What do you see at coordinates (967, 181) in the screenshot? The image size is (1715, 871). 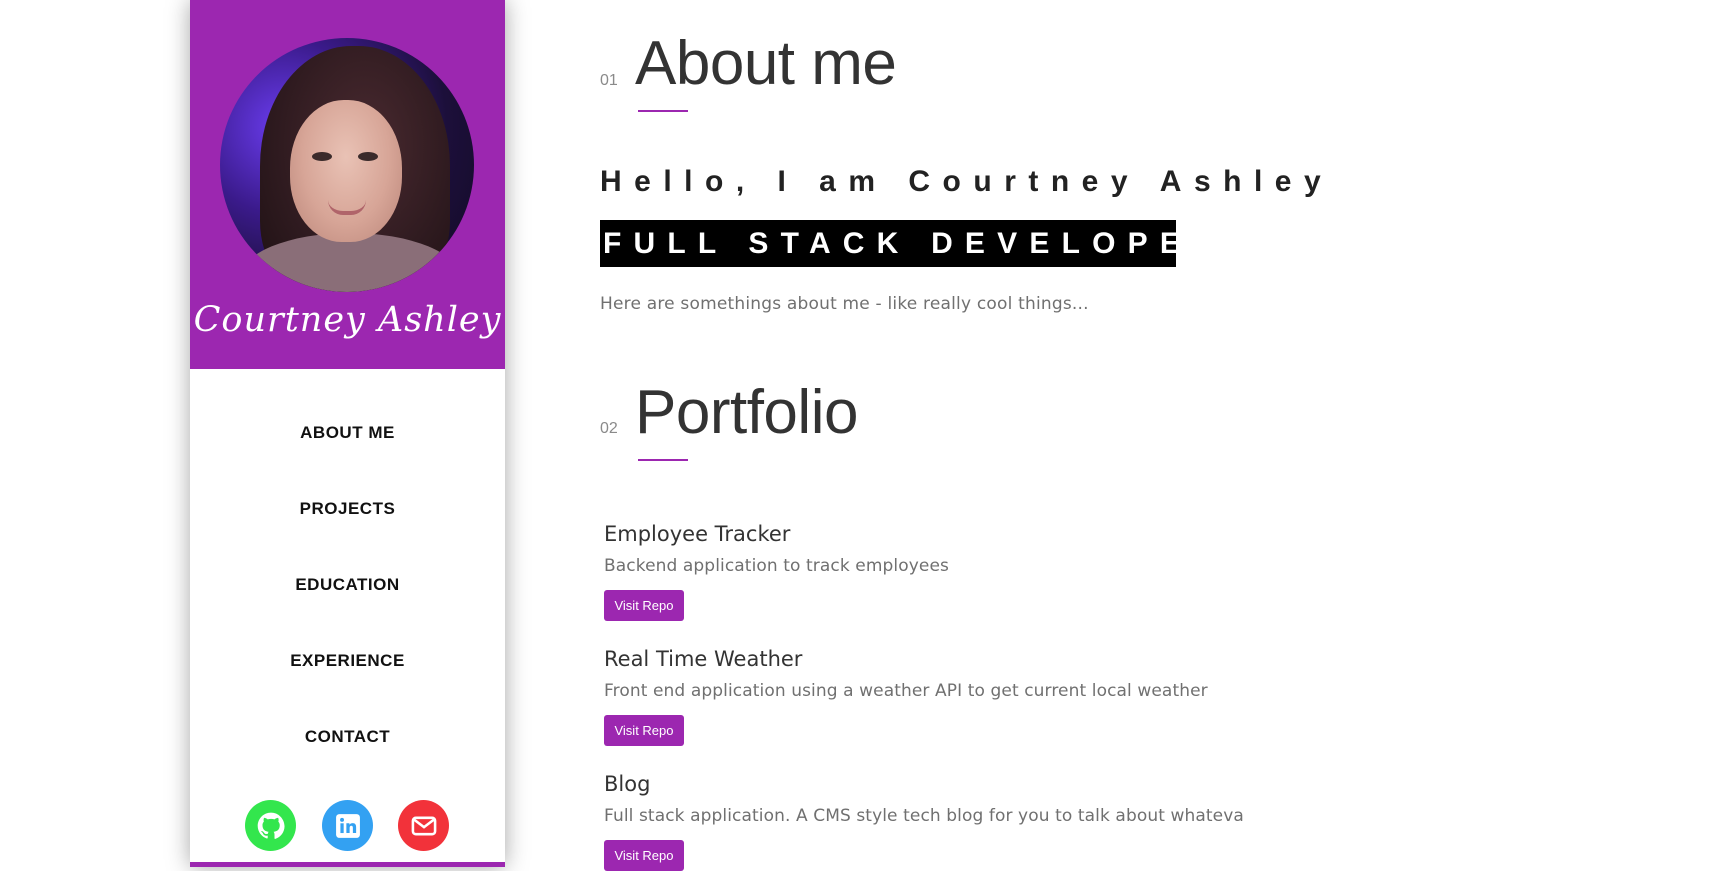 I see `hello-heading: Hello, I am Courtney Ashley` at bounding box center [967, 181].